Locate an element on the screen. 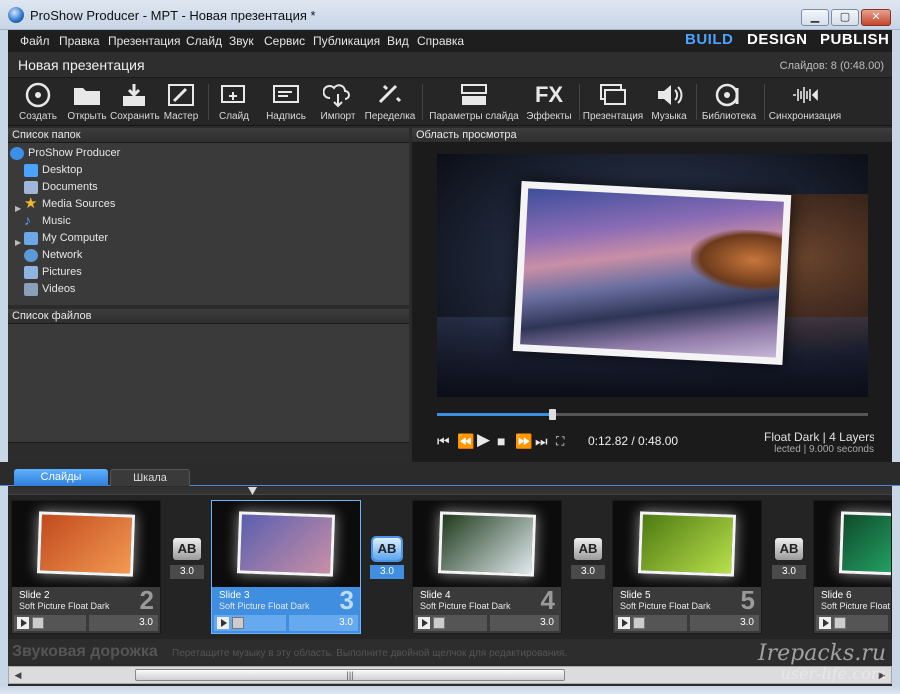 This screenshot has width=900, height=694. caption-button: Надпись is located at coordinates (286, 102).